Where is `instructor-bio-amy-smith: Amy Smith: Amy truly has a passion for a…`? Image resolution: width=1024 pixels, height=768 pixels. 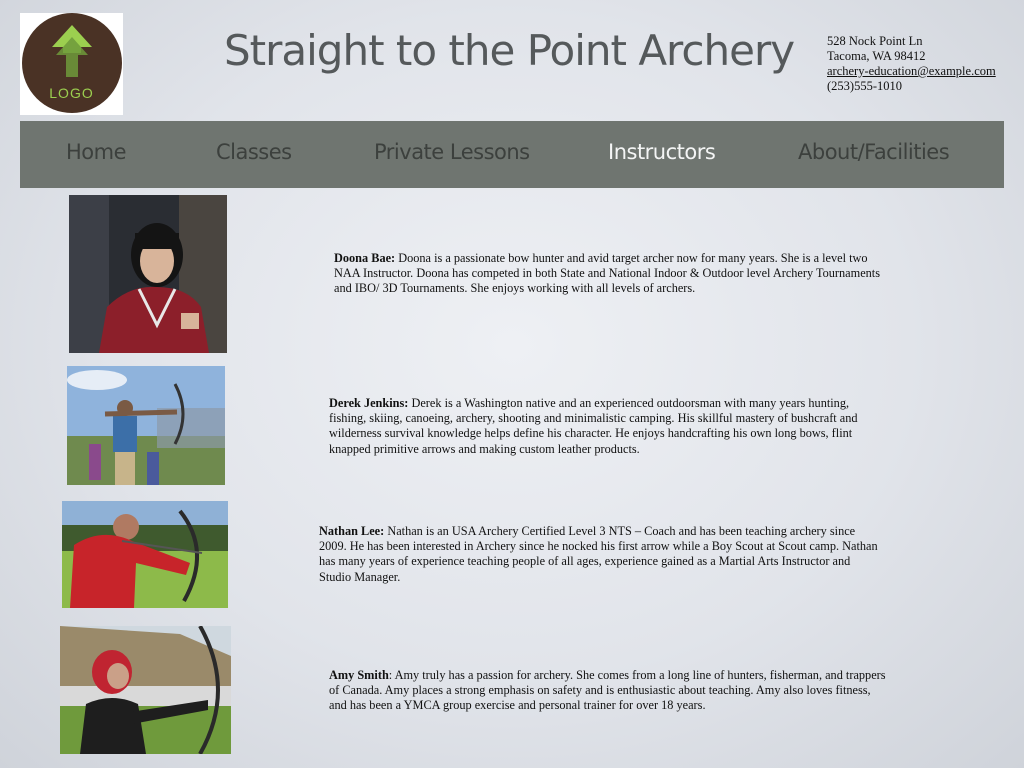 instructor-bio-amy-smith: Amy Smith: Amy truly has a passion for a… is located at coordinates (609, 691).